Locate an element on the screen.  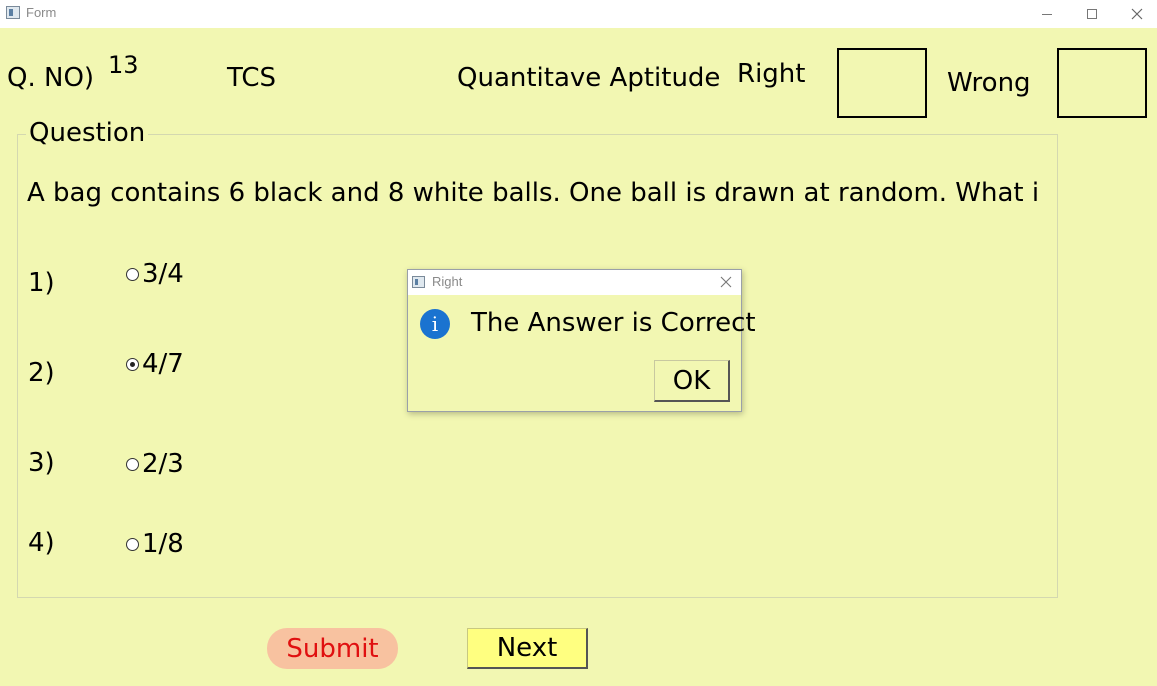
radio-checked-icon is located at coordinates (132, 364).